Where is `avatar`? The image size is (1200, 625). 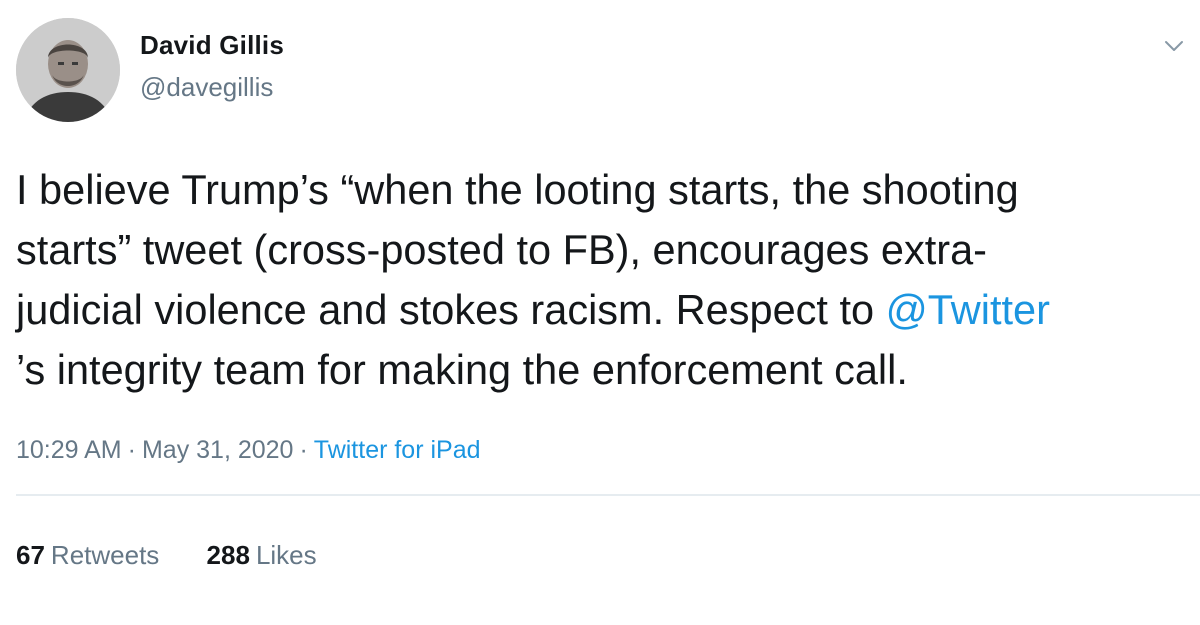 avatar is located at coordinates (68, 70).